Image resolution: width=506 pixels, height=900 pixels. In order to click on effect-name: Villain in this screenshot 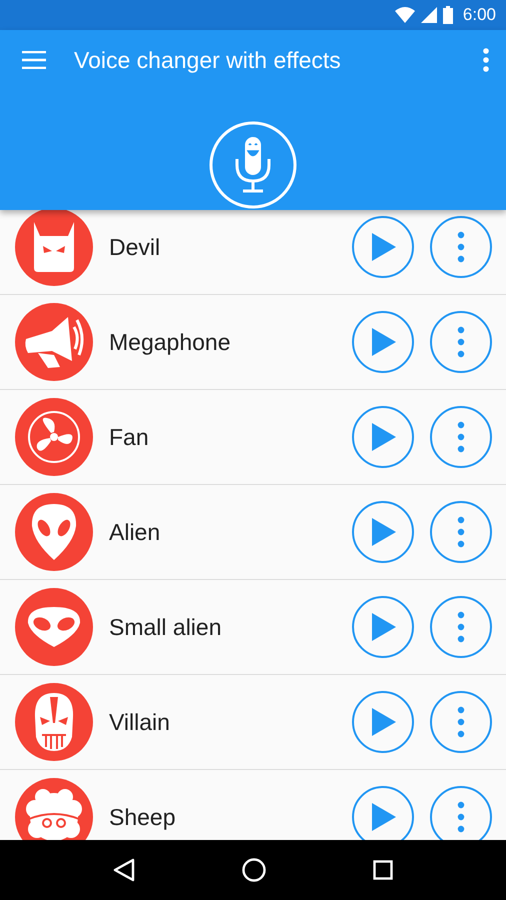, I will do `click(140, 722)`.